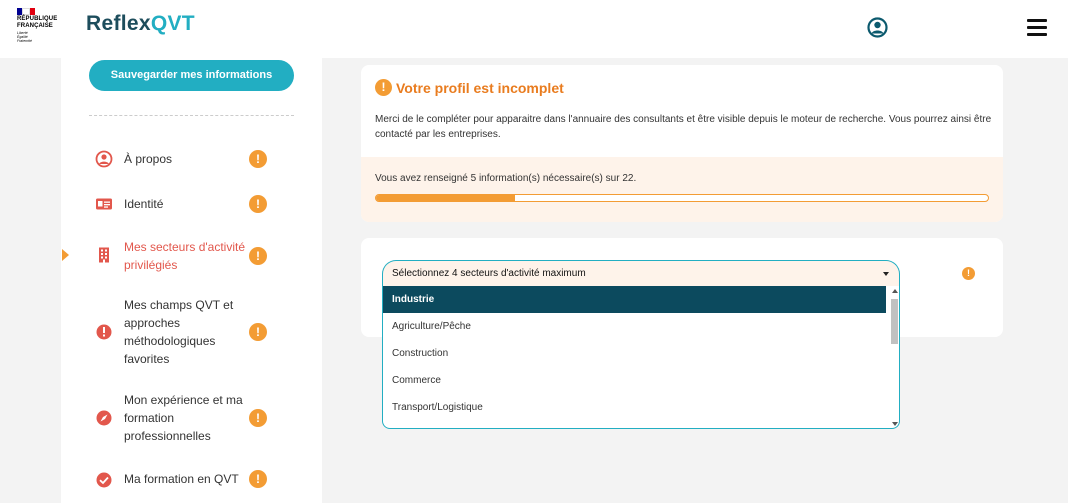 This screenshot has height=503, width=1068. I want to click on option-industrie: Industrie, so click(634, 299).